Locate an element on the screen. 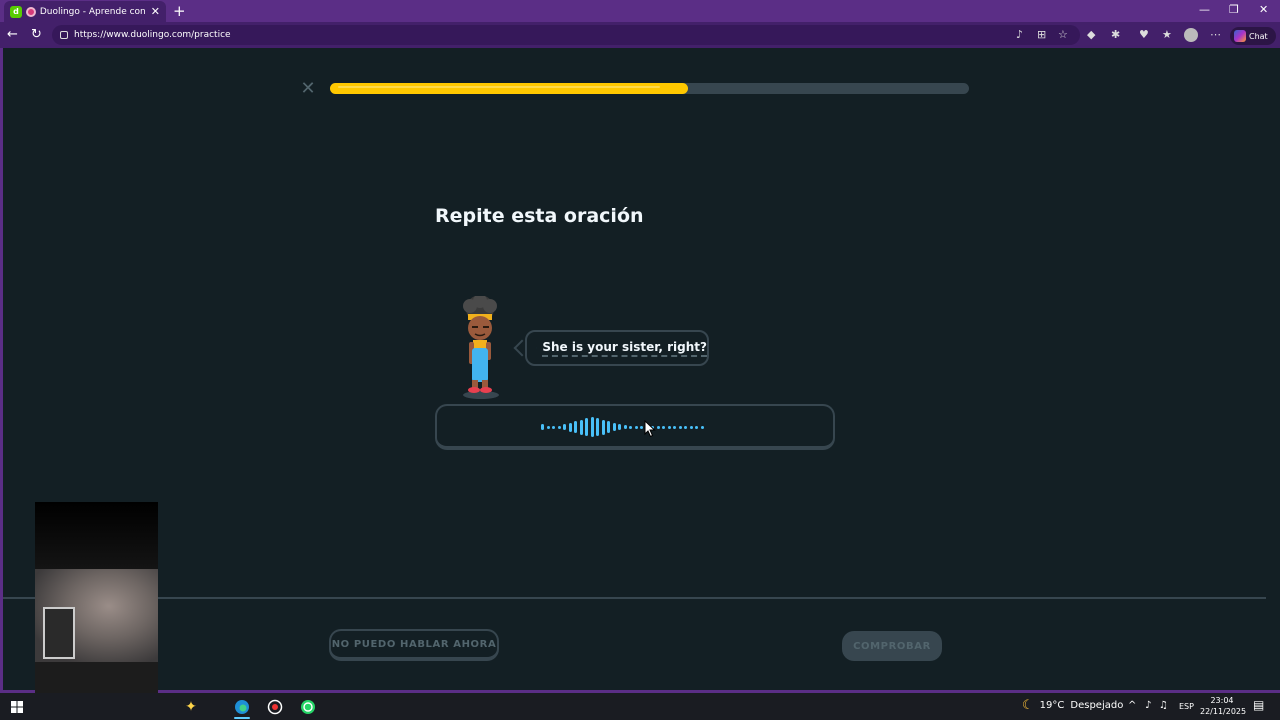 This screenshot has width=1280, height=720. skip-speaking-button: NO PUEDO HABLAR AHORA is located at coordinates (414, 645).